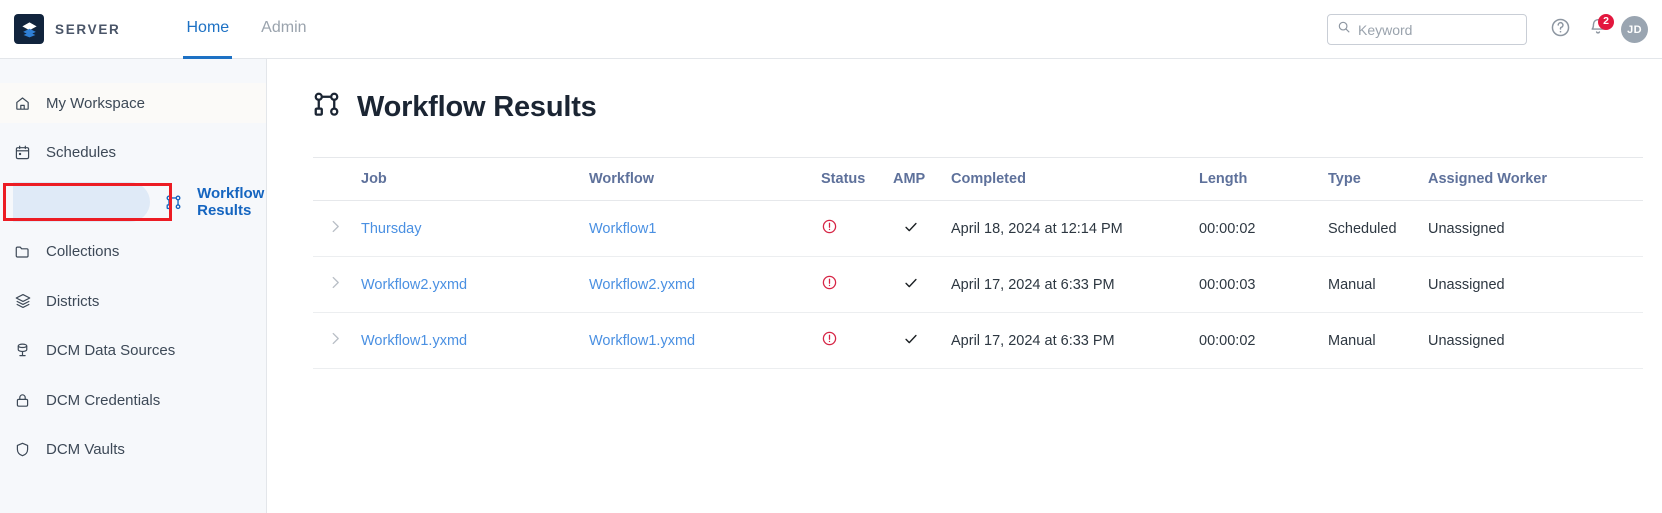 The width and height of the screenshot is (1662, 513). I want to click on column-header-job: Job, so click(475, 179).